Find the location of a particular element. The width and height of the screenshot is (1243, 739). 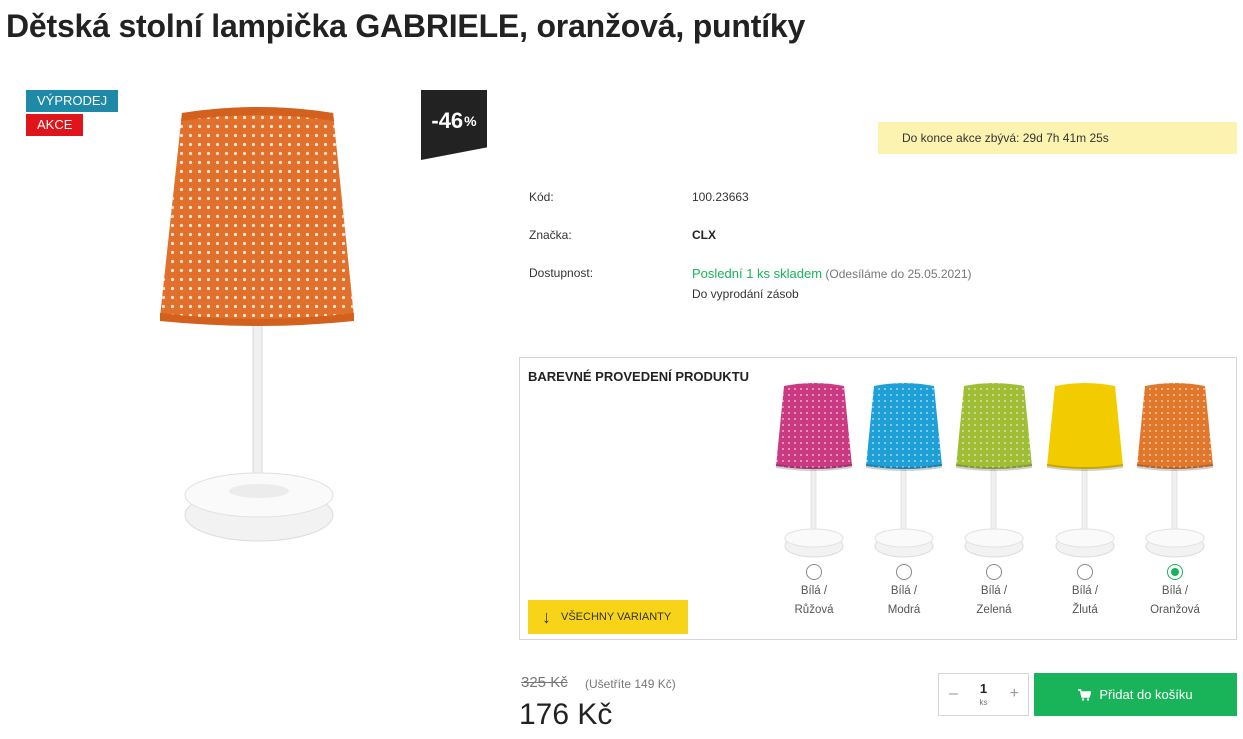

add-to-cart-button: Přidat do košíku is located at coordinates (1135, 694).